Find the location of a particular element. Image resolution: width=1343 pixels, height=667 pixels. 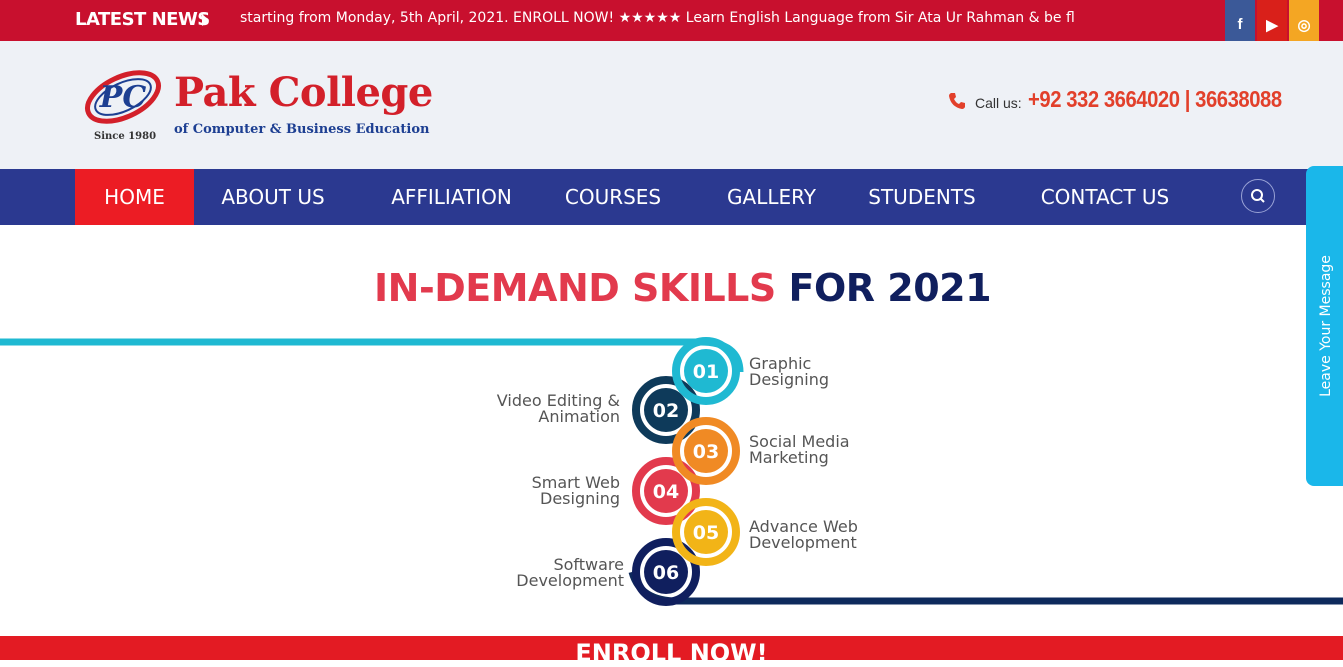

nav-courses: COURSES is located at coordinates (613, 197).